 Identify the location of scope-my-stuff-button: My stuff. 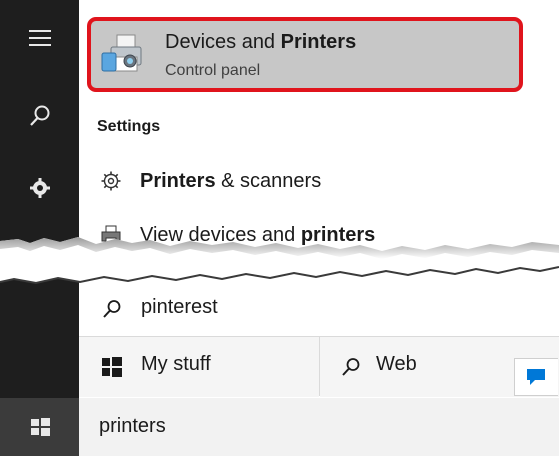
(199, 366).